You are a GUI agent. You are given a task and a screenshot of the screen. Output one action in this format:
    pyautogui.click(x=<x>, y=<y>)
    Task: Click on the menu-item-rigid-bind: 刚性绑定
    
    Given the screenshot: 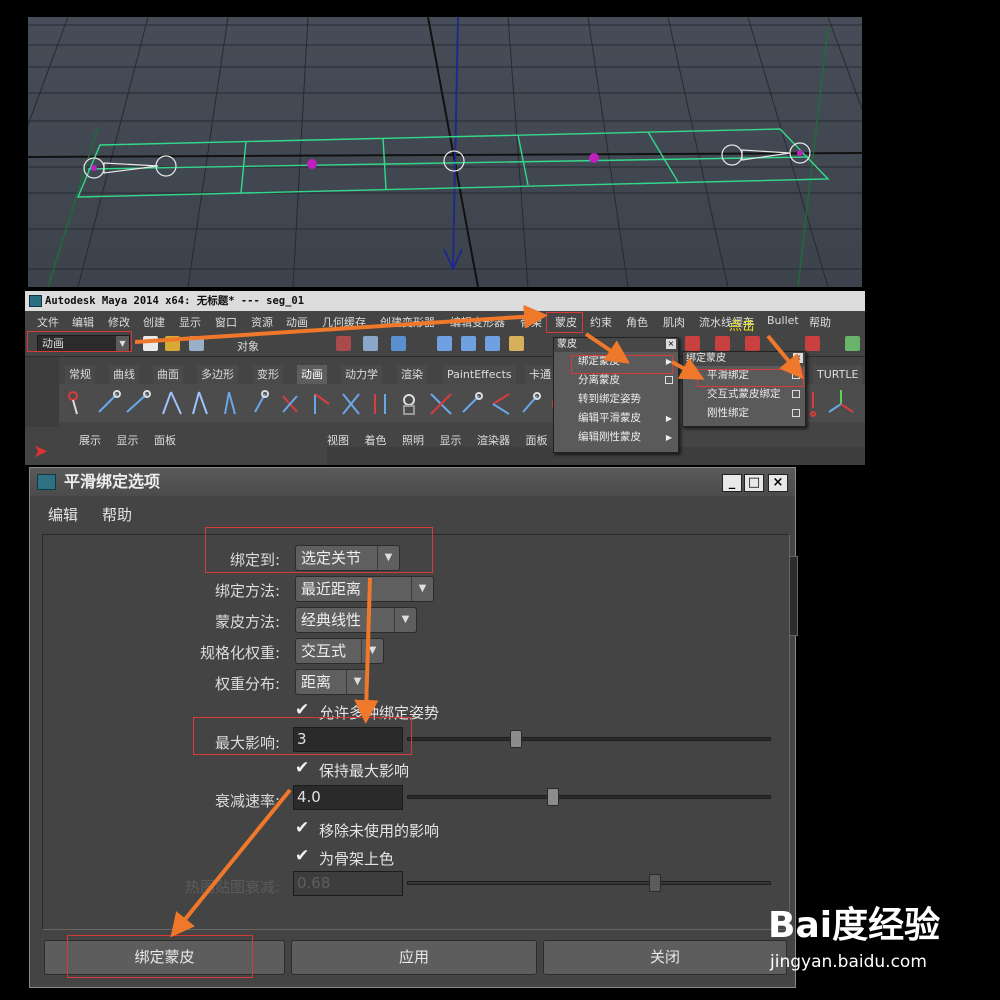 What is the action you would take?
    pyautogui.click(x=744, y=413)
    